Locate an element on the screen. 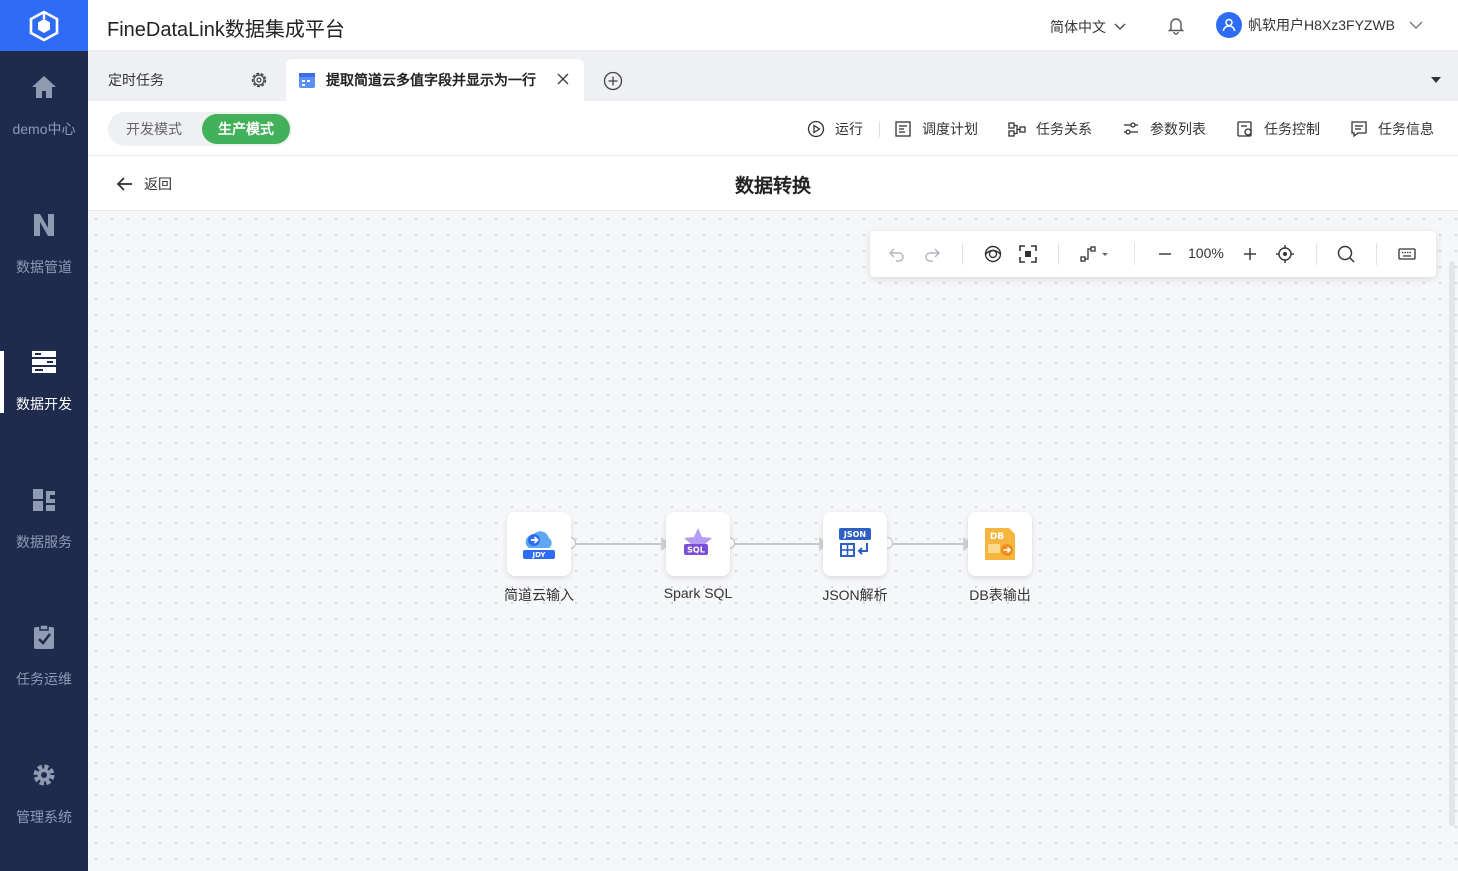 This screenshot has height=871, width=1458. message-icon is located at coordinates (1359, 129).